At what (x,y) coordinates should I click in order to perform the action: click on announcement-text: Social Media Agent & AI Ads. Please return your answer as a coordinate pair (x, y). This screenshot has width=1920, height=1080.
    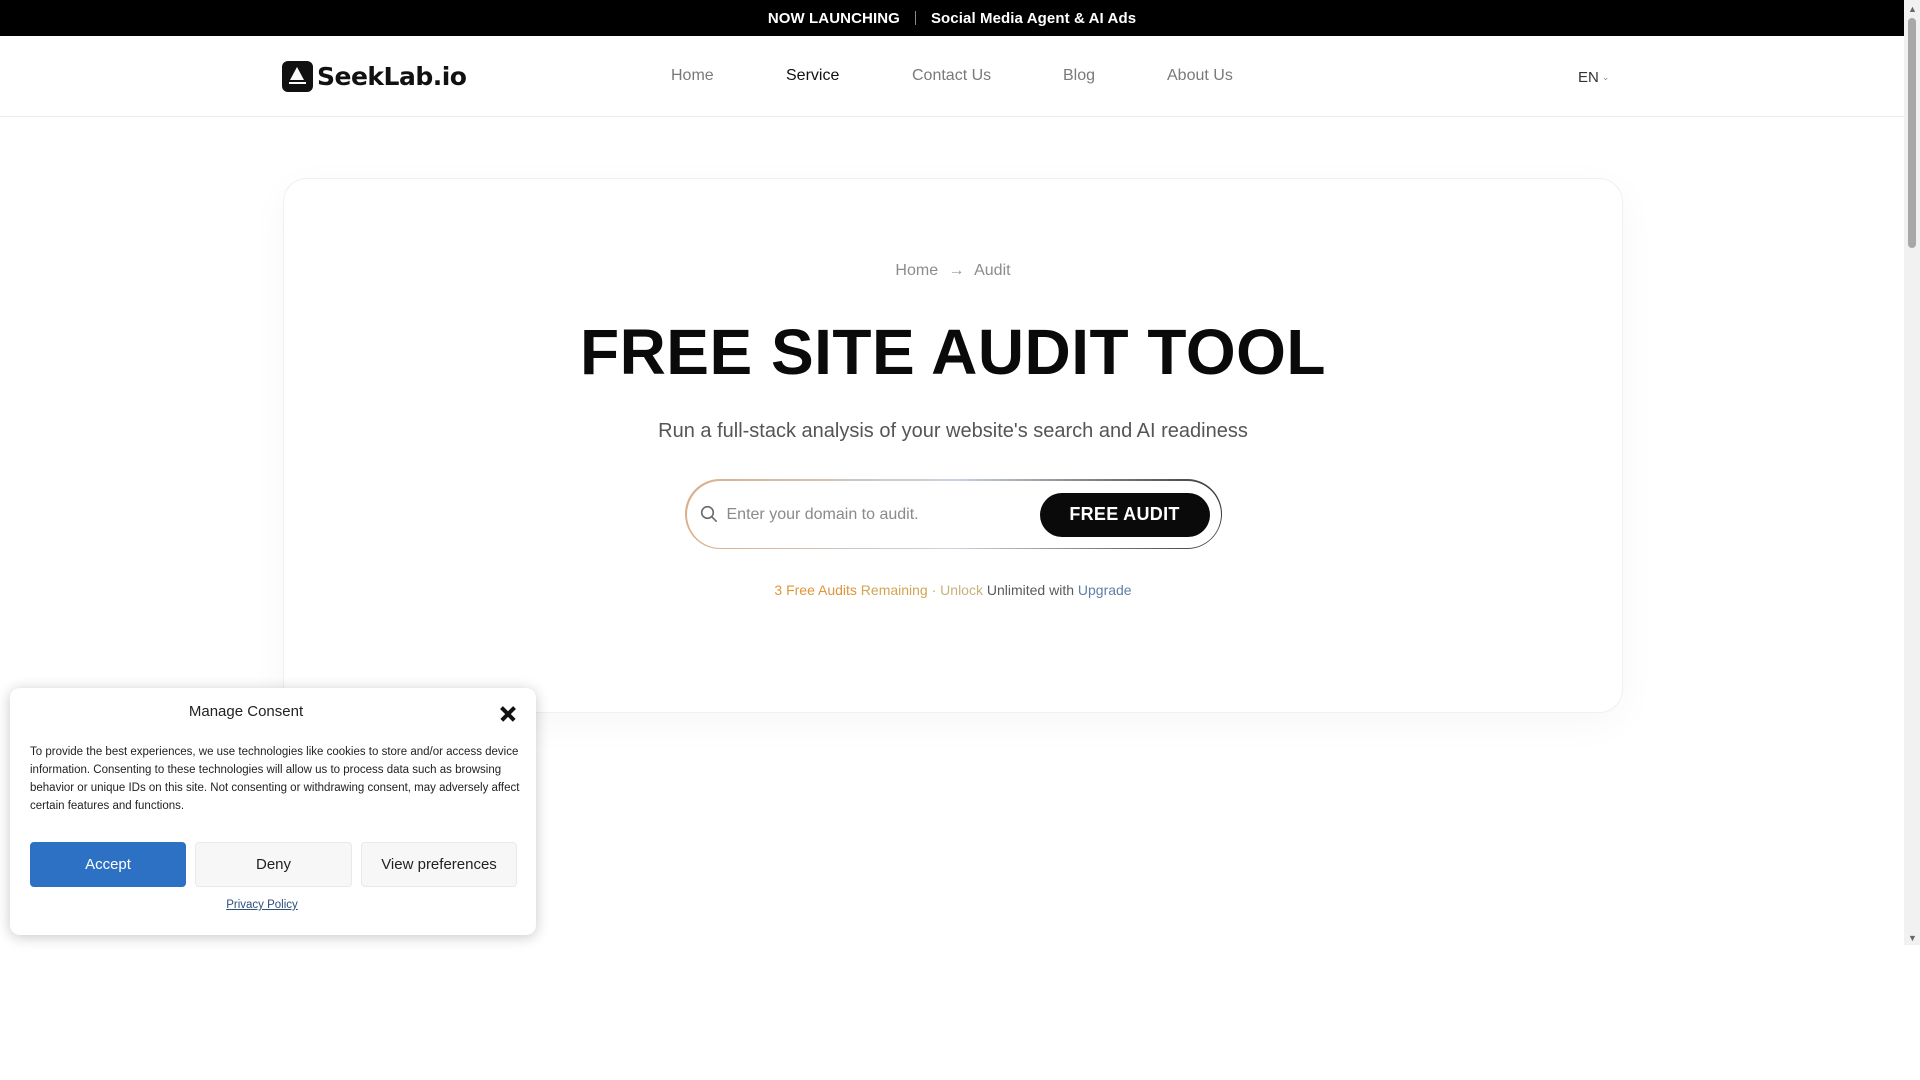
    Looking at the image, I should click on (1033, 18).